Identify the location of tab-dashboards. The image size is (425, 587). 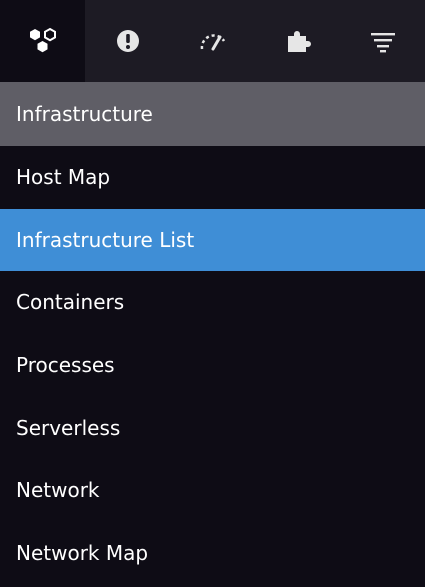
(212, 41).